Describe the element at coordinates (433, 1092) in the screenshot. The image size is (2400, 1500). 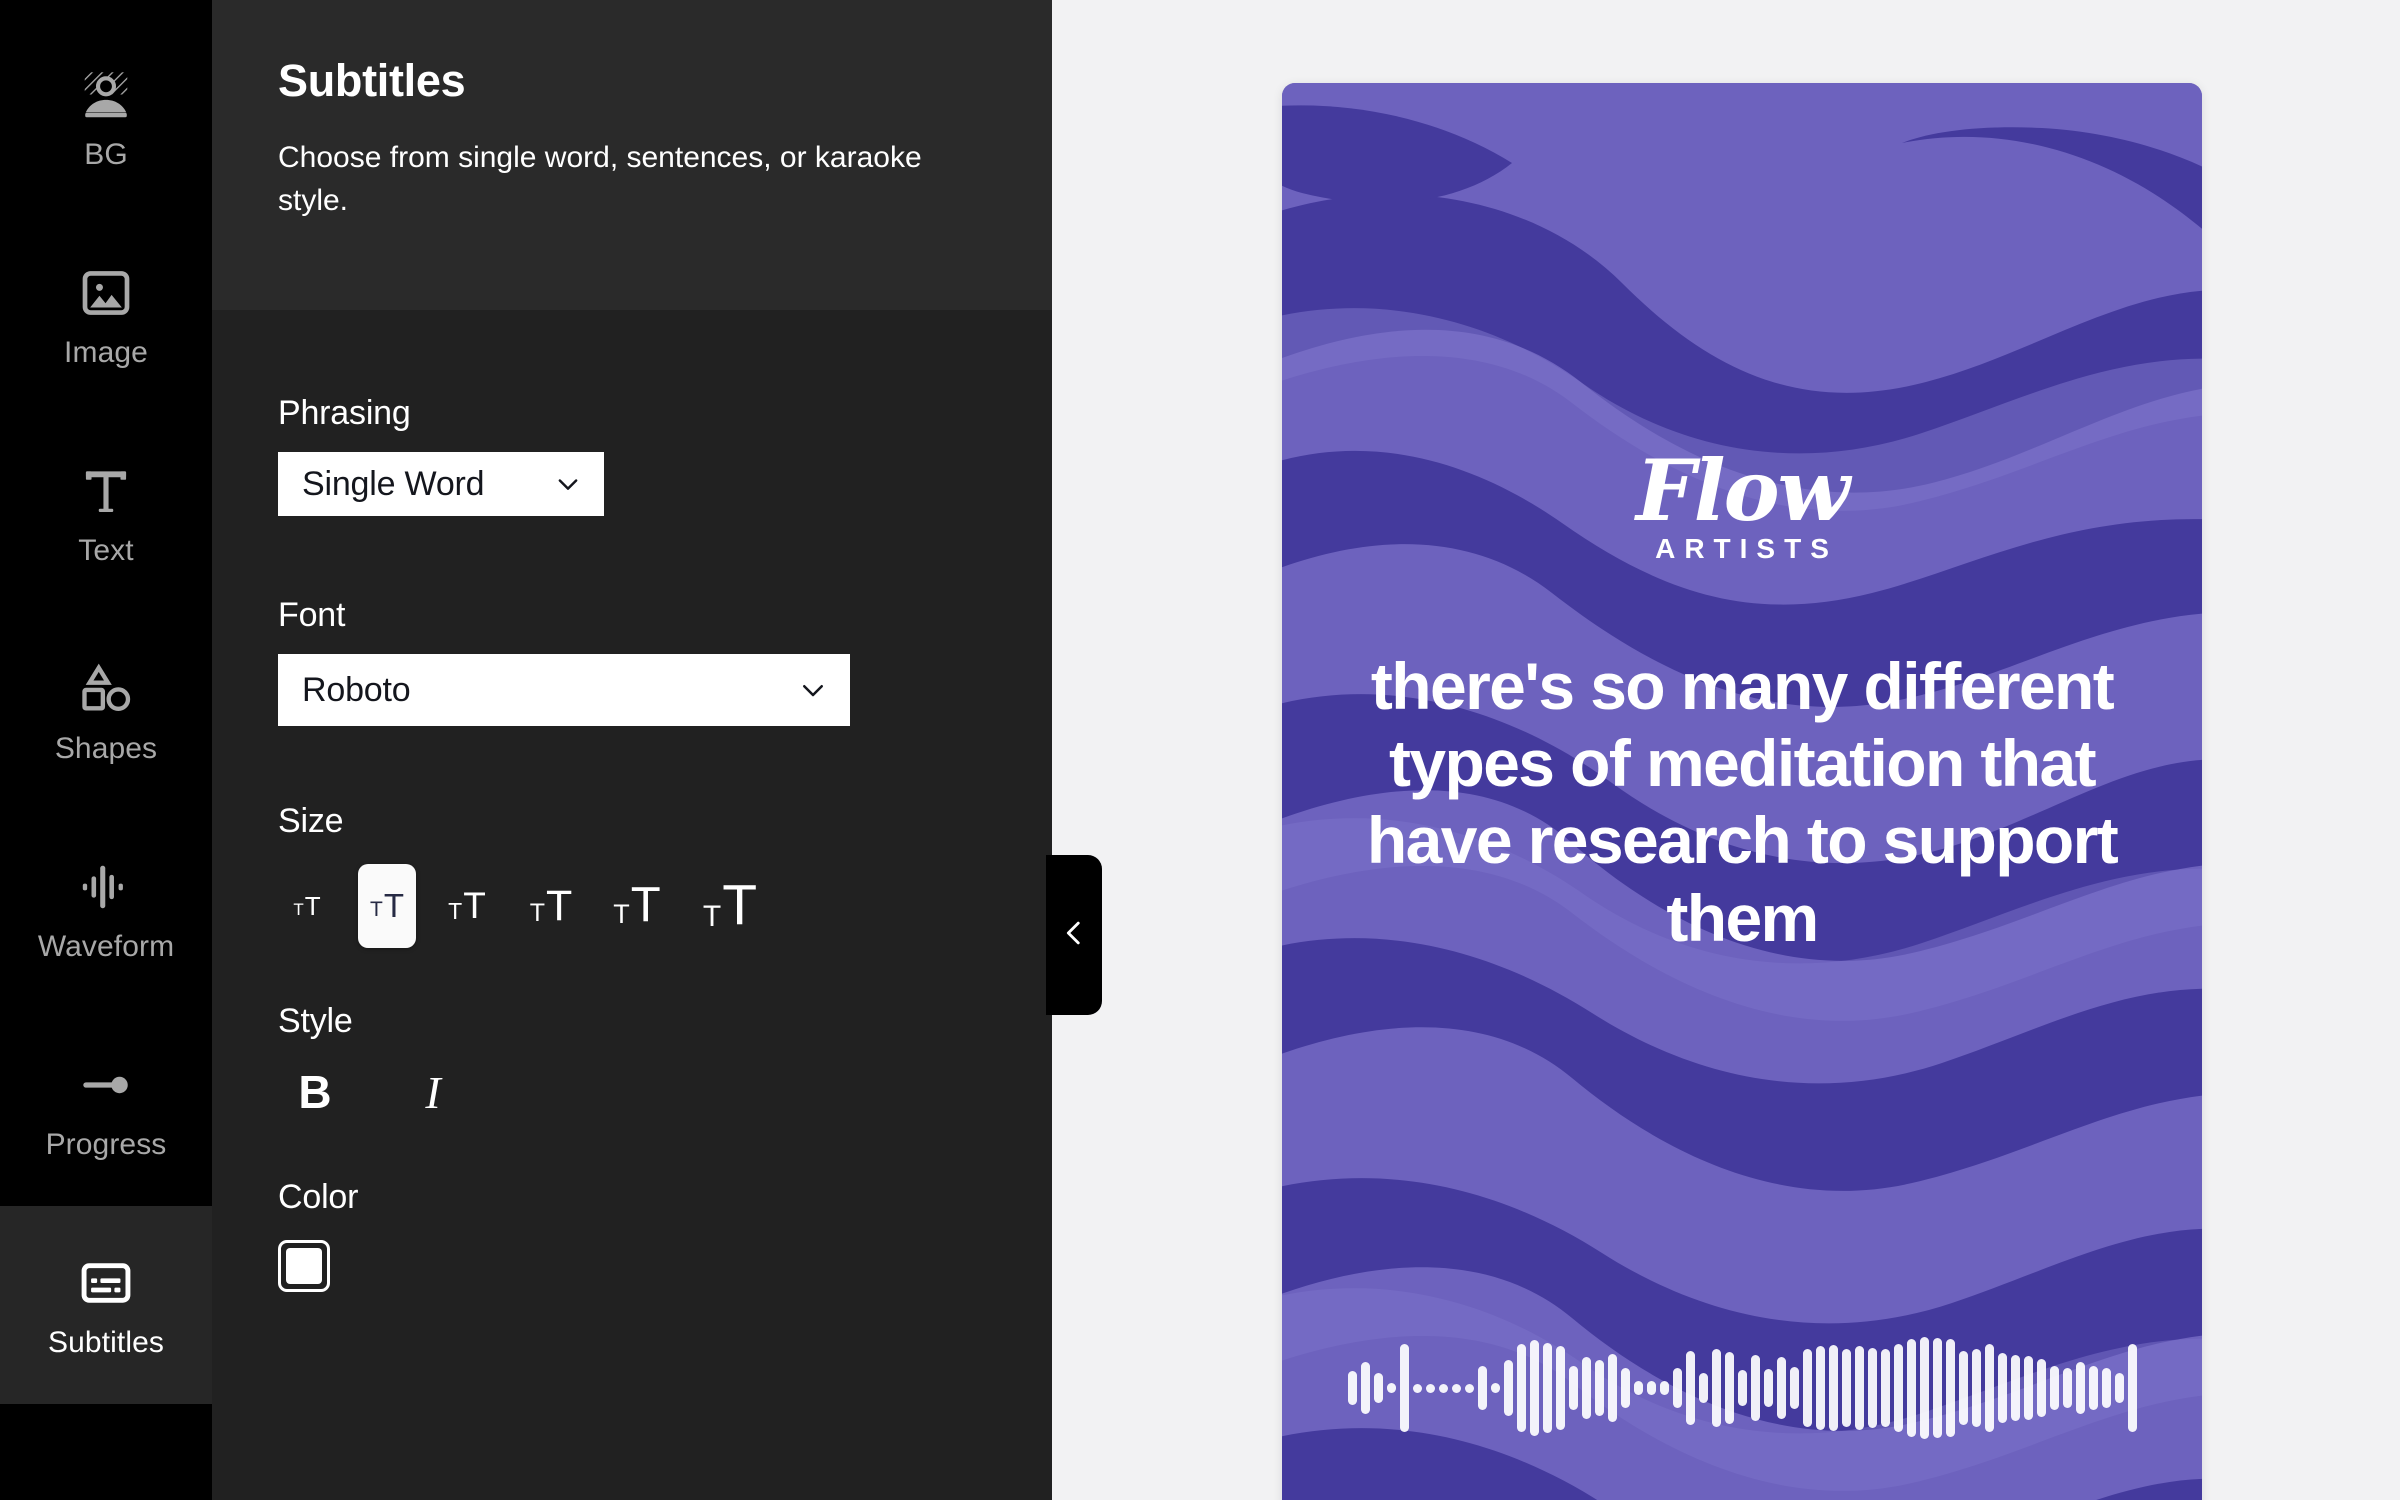
I see `italic-button: I` at that location.